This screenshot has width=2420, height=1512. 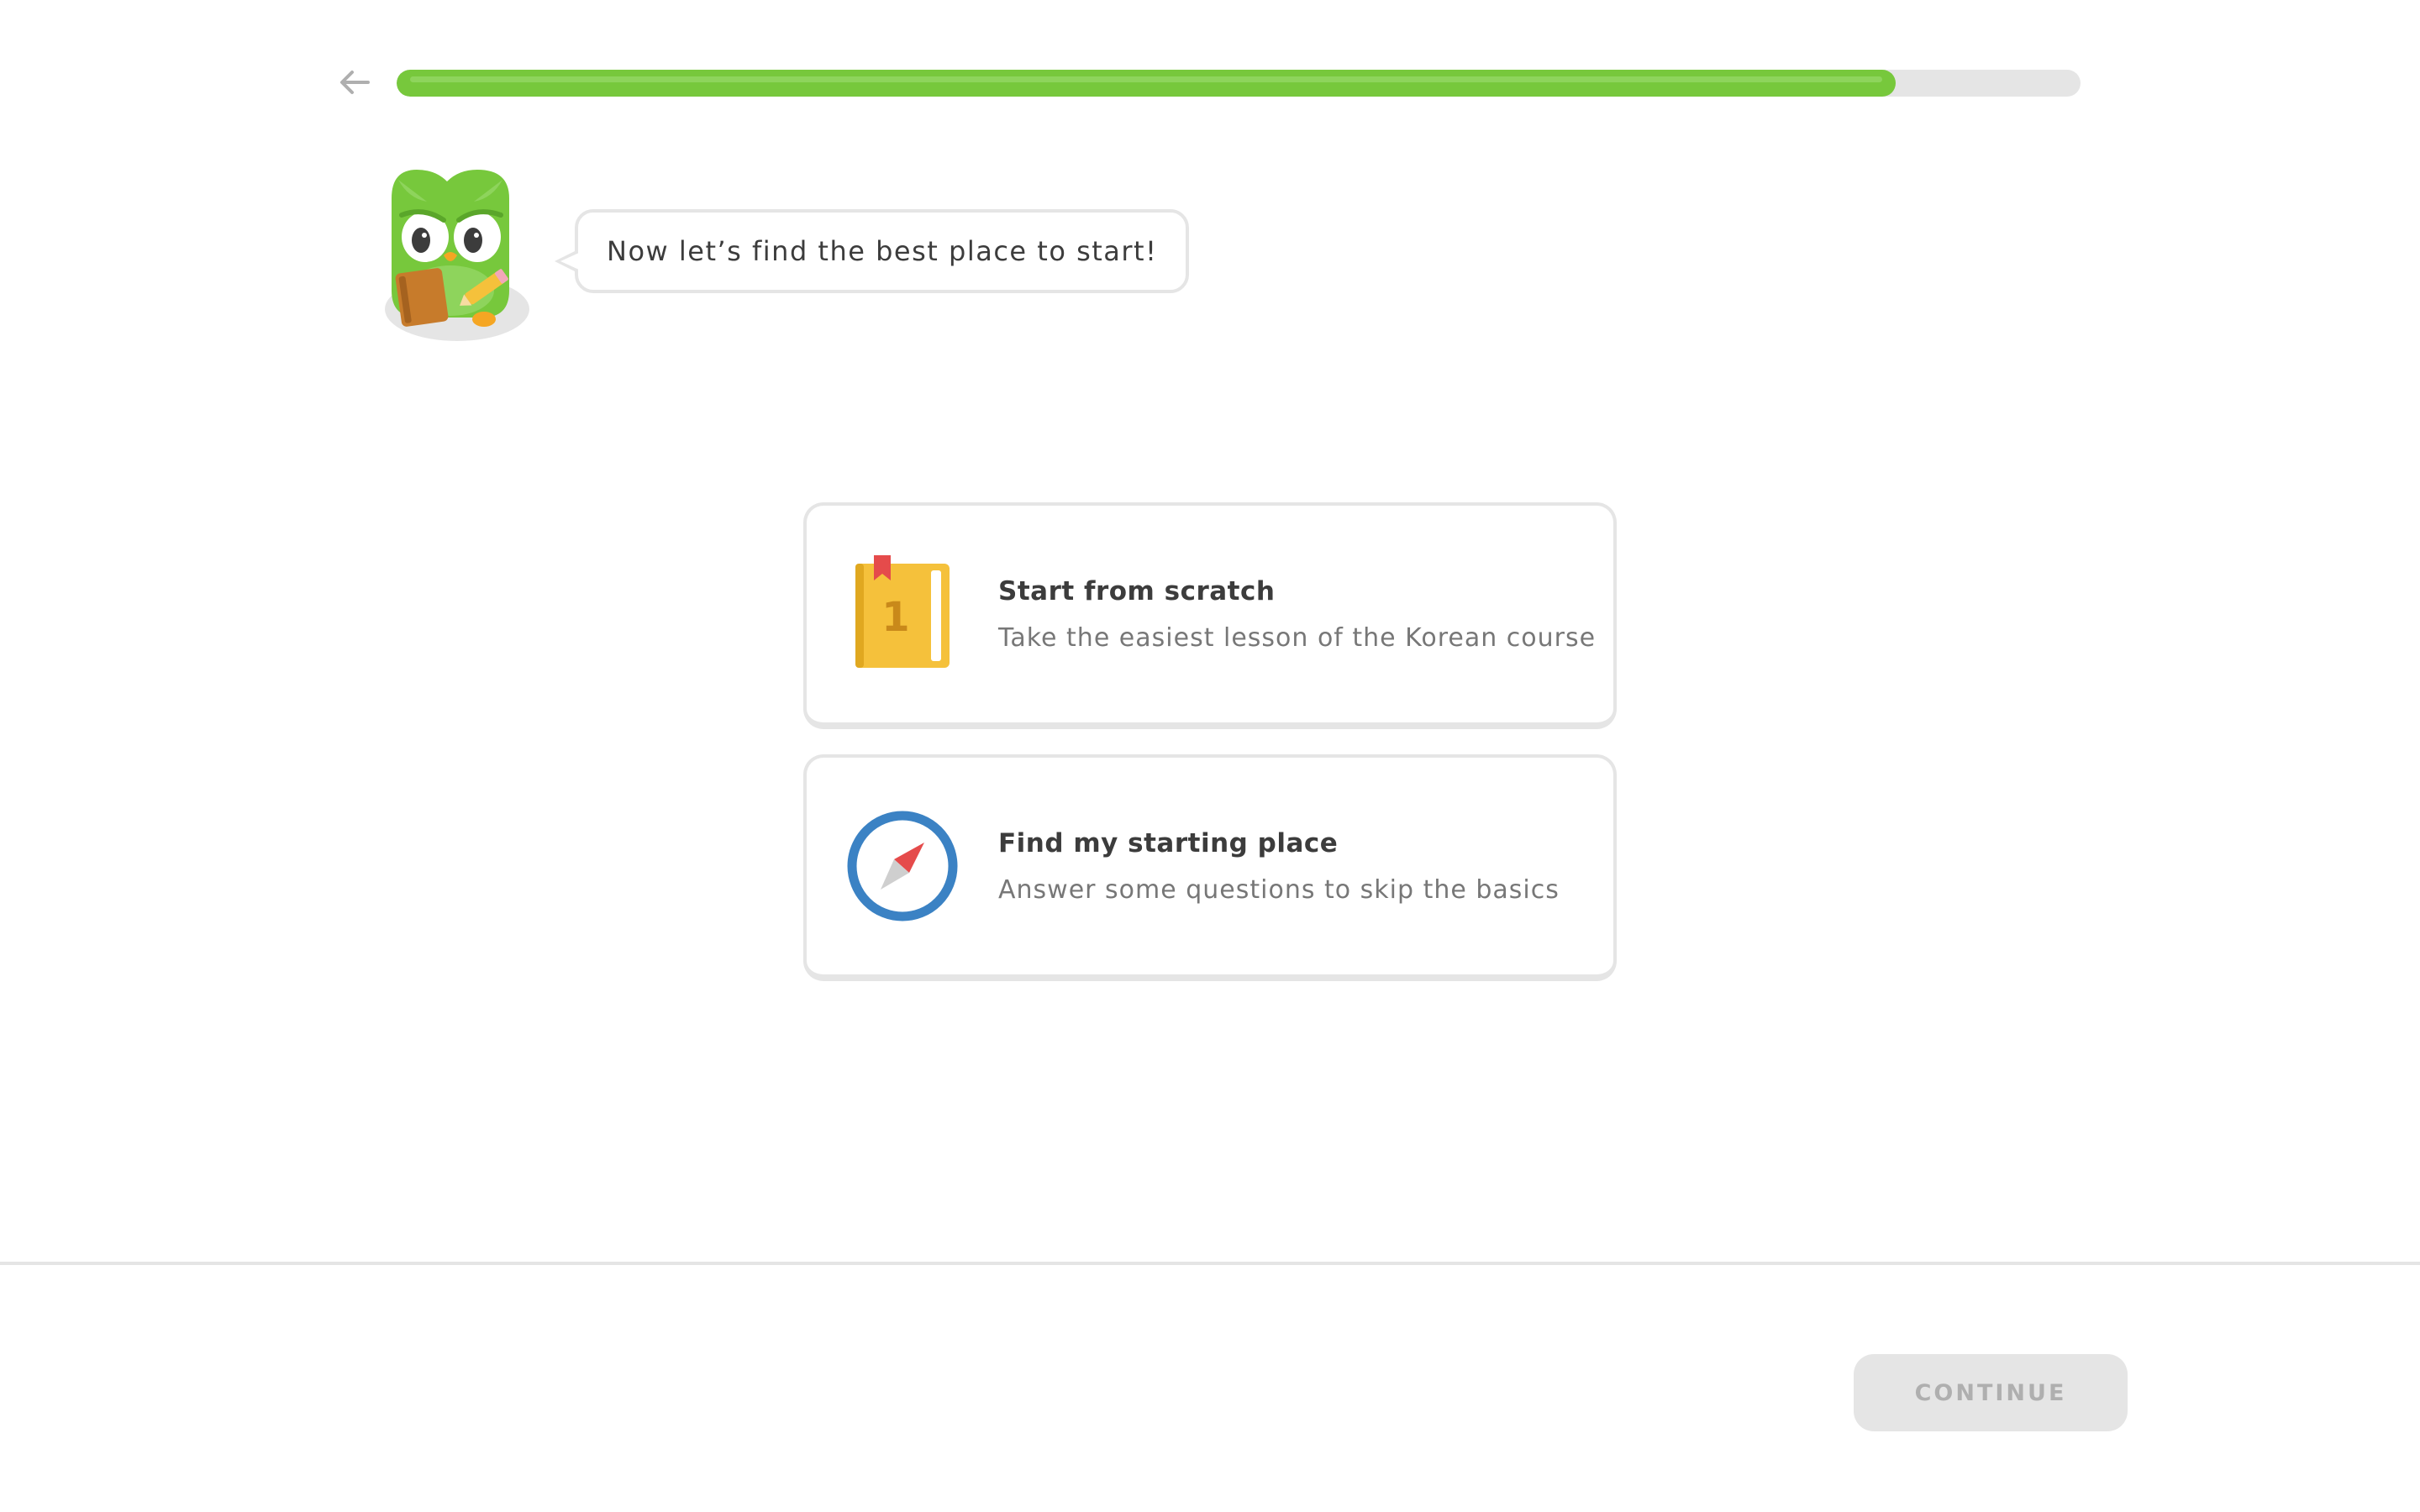 What do you see at coordinates (1168, 842) in the screenshot?
I see `option-title: Find my starting place` at bounding box center [1168, 842].